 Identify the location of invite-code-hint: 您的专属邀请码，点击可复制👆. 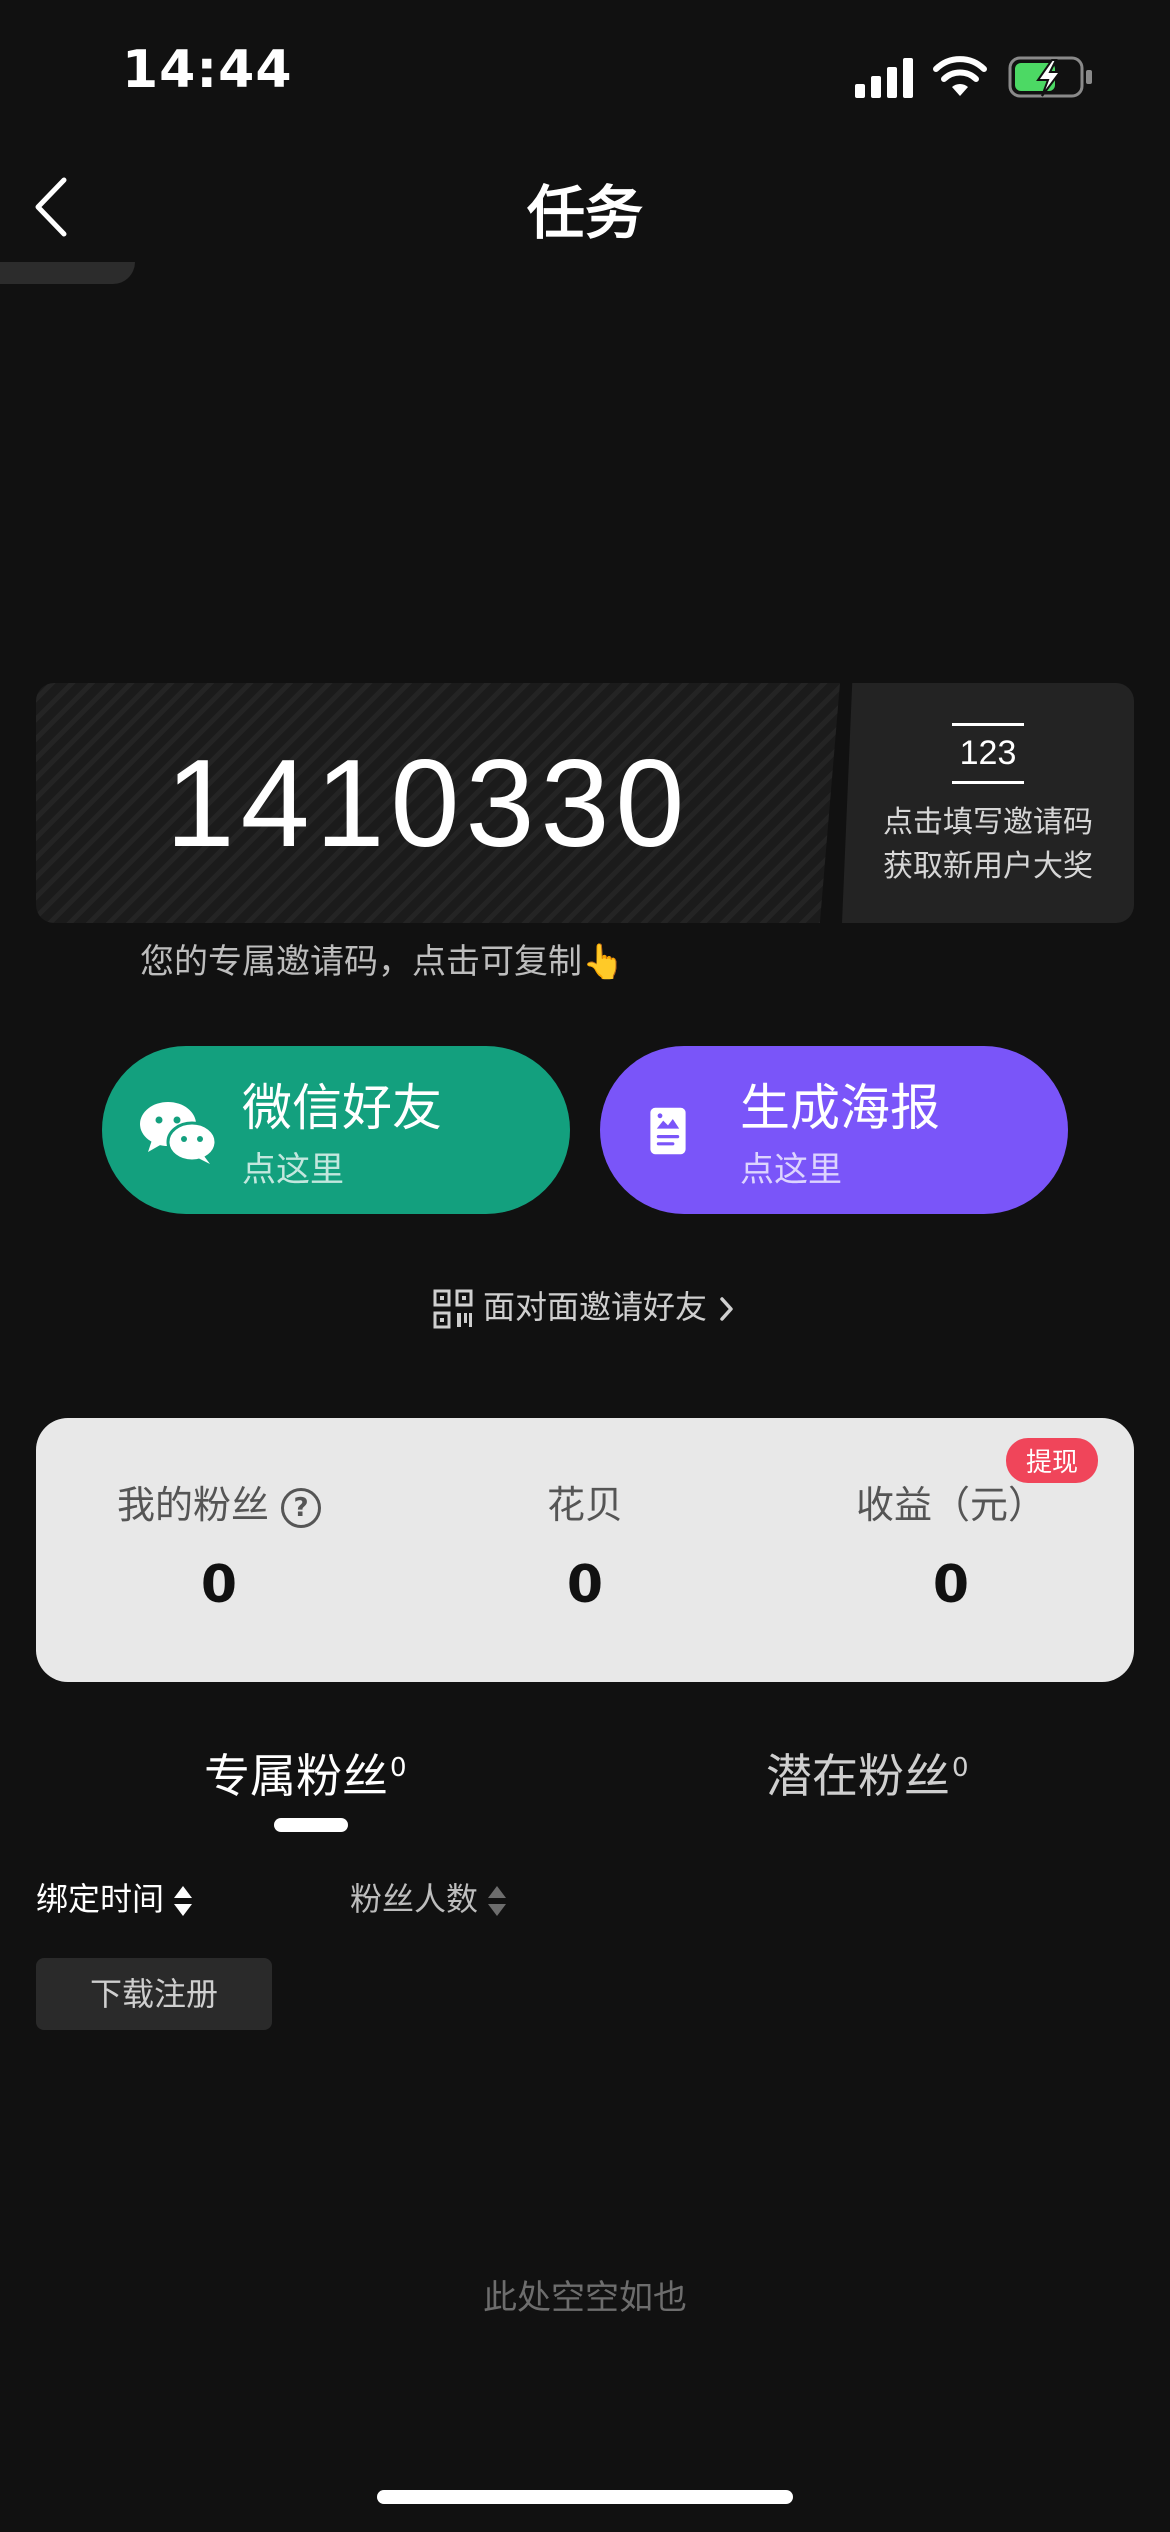
(382, 962).